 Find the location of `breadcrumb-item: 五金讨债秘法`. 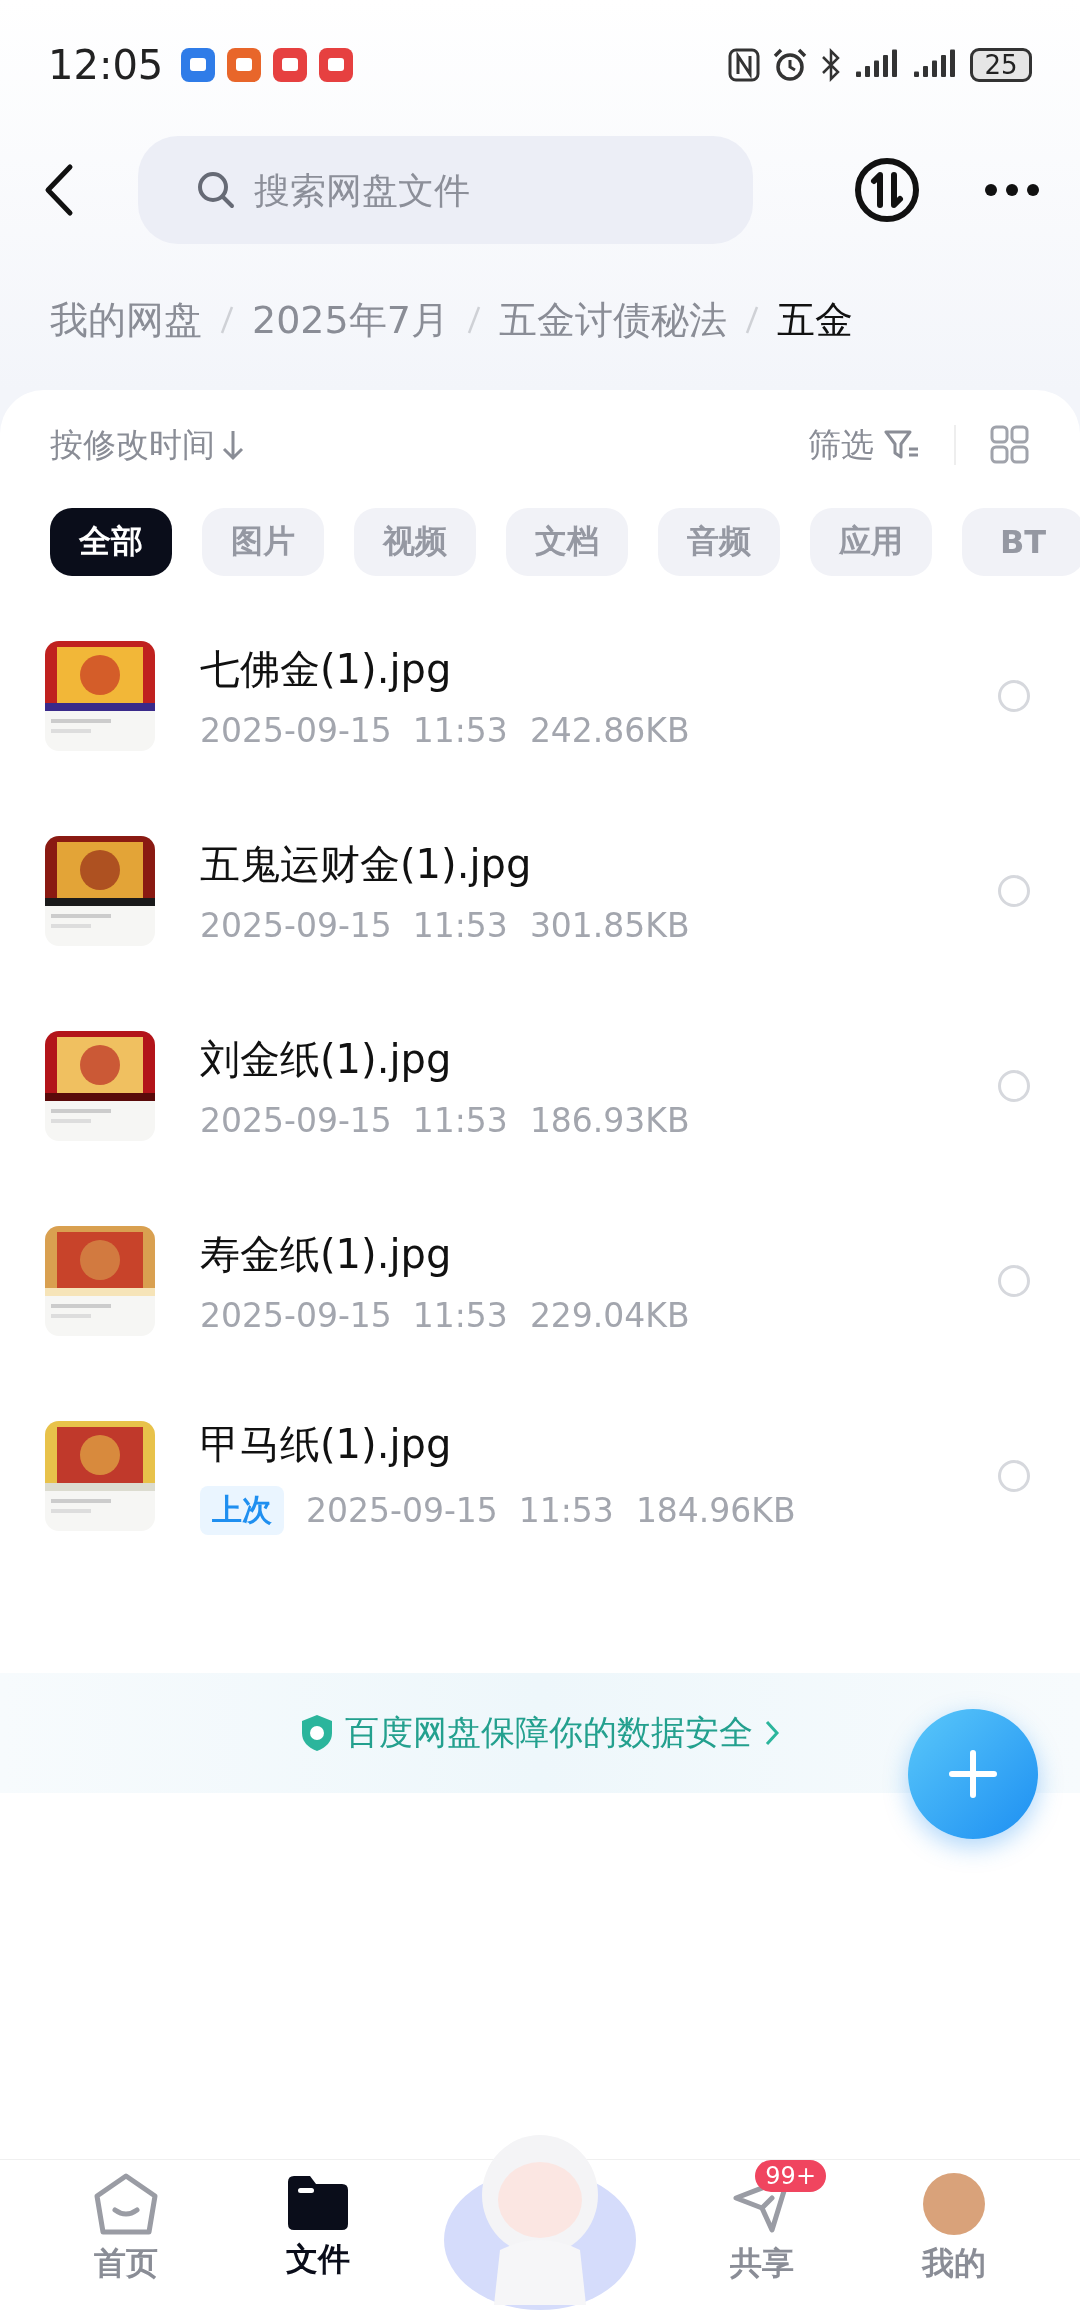

breadcrumb-item: 五金讨债秘法 is located at coordinates (612, 320).